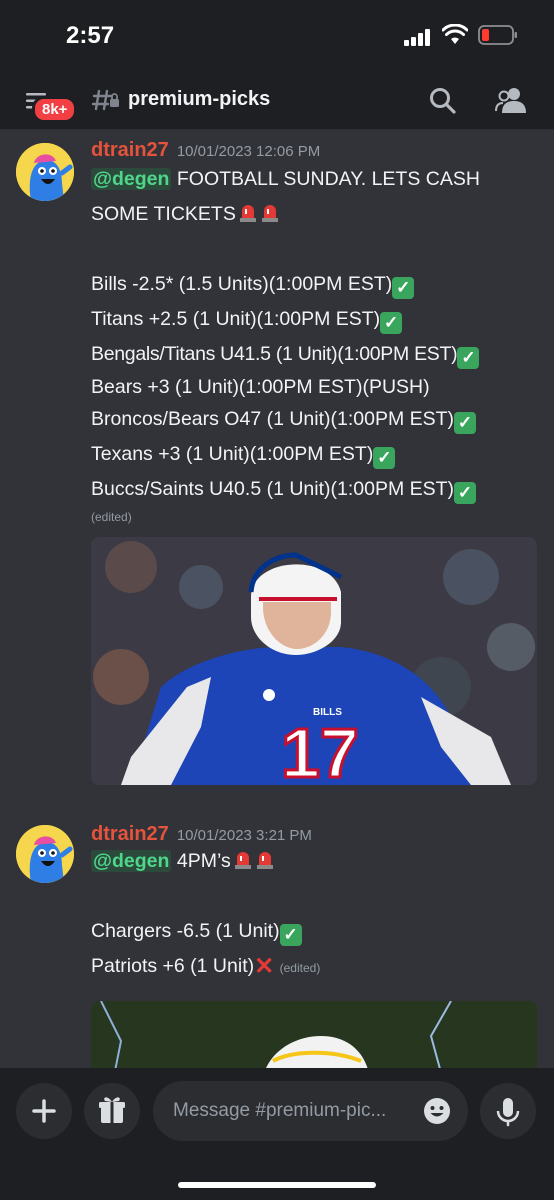  I want to click on voice-message-button, so click(508, 1111).